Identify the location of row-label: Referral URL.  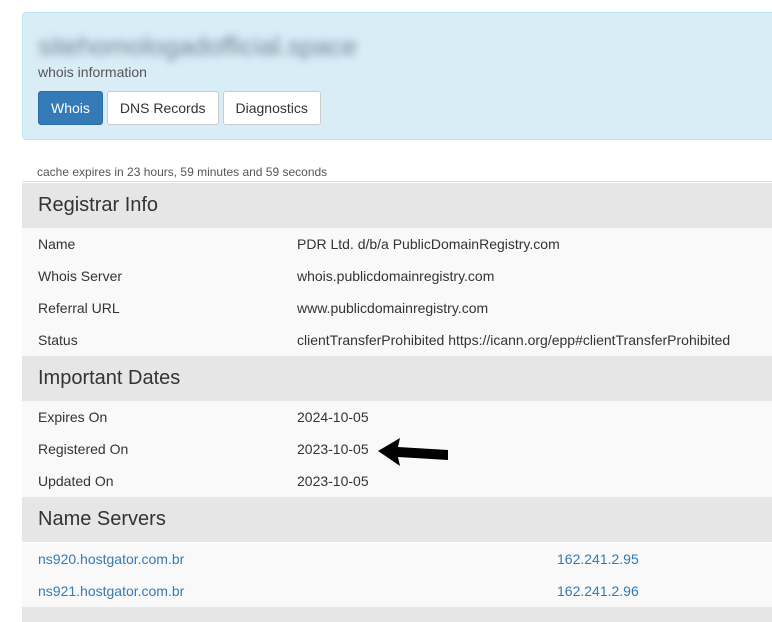
(79, 308).